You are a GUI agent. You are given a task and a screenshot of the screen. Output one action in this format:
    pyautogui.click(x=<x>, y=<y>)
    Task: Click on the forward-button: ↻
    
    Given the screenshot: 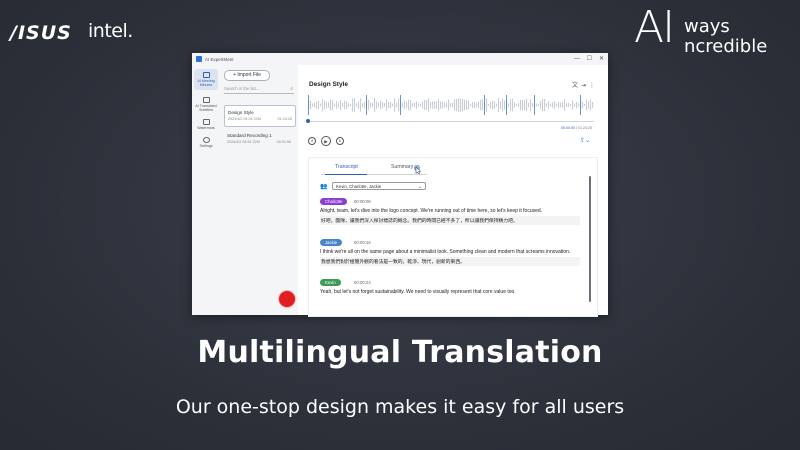 What is the action you would take?
    pyautogui.click(x=340, y=141)
    